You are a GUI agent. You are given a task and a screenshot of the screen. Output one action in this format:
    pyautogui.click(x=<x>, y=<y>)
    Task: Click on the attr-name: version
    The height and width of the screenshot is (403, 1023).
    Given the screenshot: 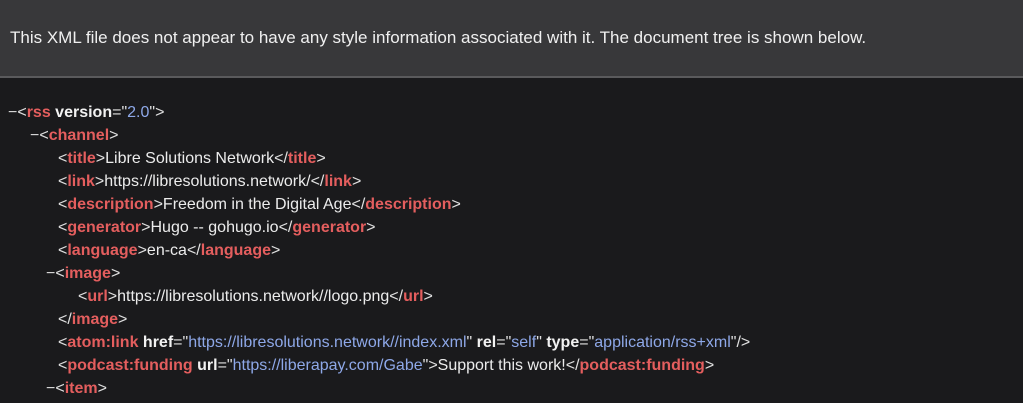 What is the action you would take?
    pyautogui.click(x=84, y=112)
    